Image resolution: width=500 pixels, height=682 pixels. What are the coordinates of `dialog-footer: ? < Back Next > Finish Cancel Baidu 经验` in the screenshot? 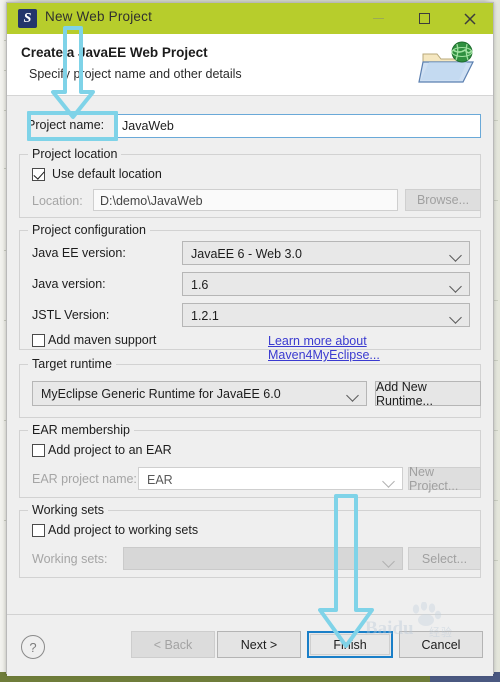 It's located at (250, 638).